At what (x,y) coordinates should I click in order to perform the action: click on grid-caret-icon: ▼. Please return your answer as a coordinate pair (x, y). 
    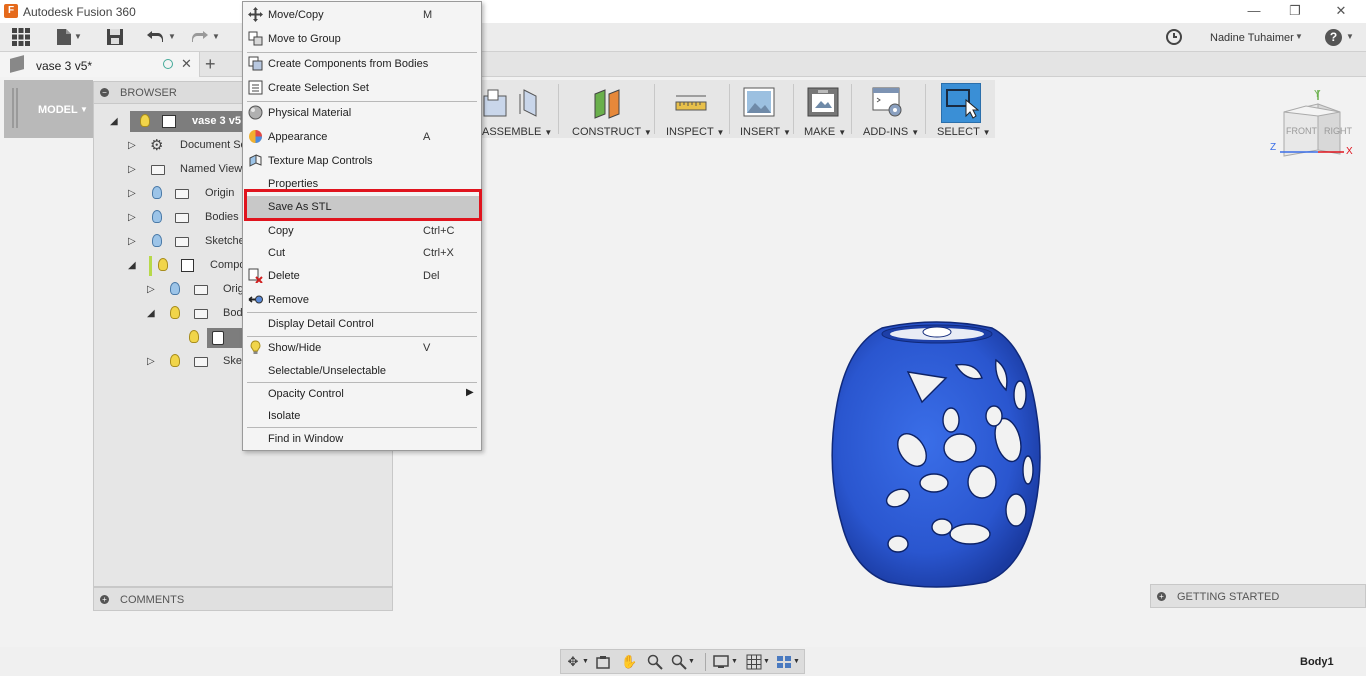
    Looking at the image, I should click on (766, 661).